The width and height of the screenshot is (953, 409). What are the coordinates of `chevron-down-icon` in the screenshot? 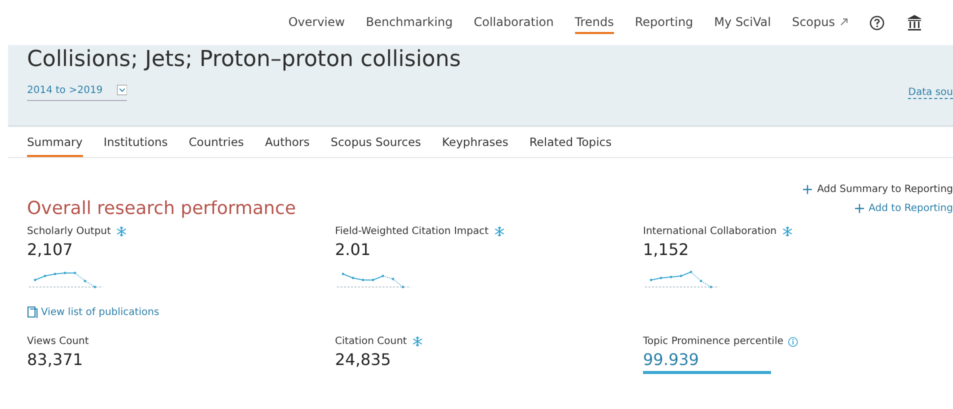 It's located at (121, 90).